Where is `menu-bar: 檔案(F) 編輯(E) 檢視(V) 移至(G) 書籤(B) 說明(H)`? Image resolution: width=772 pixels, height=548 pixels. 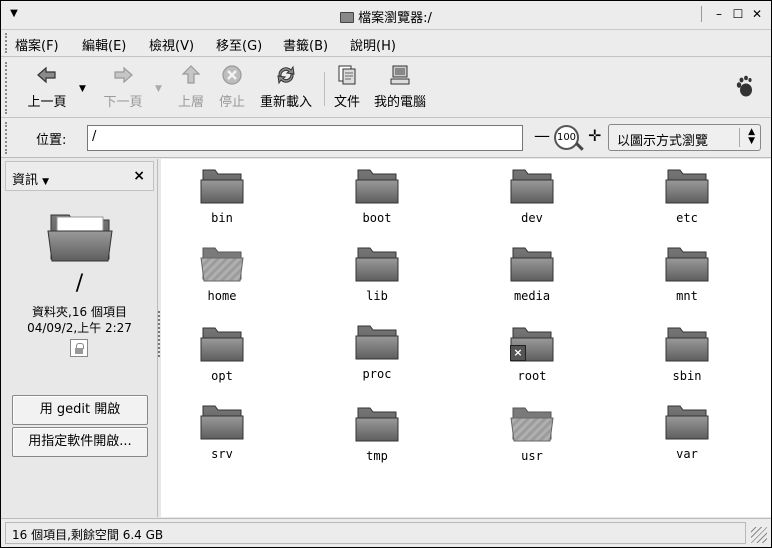
menu-bar: 檔案(F) 編輯(E) 檢視(V) 移至(G) 書籤(B) 說明(H) is located at coordinates (386, 43).